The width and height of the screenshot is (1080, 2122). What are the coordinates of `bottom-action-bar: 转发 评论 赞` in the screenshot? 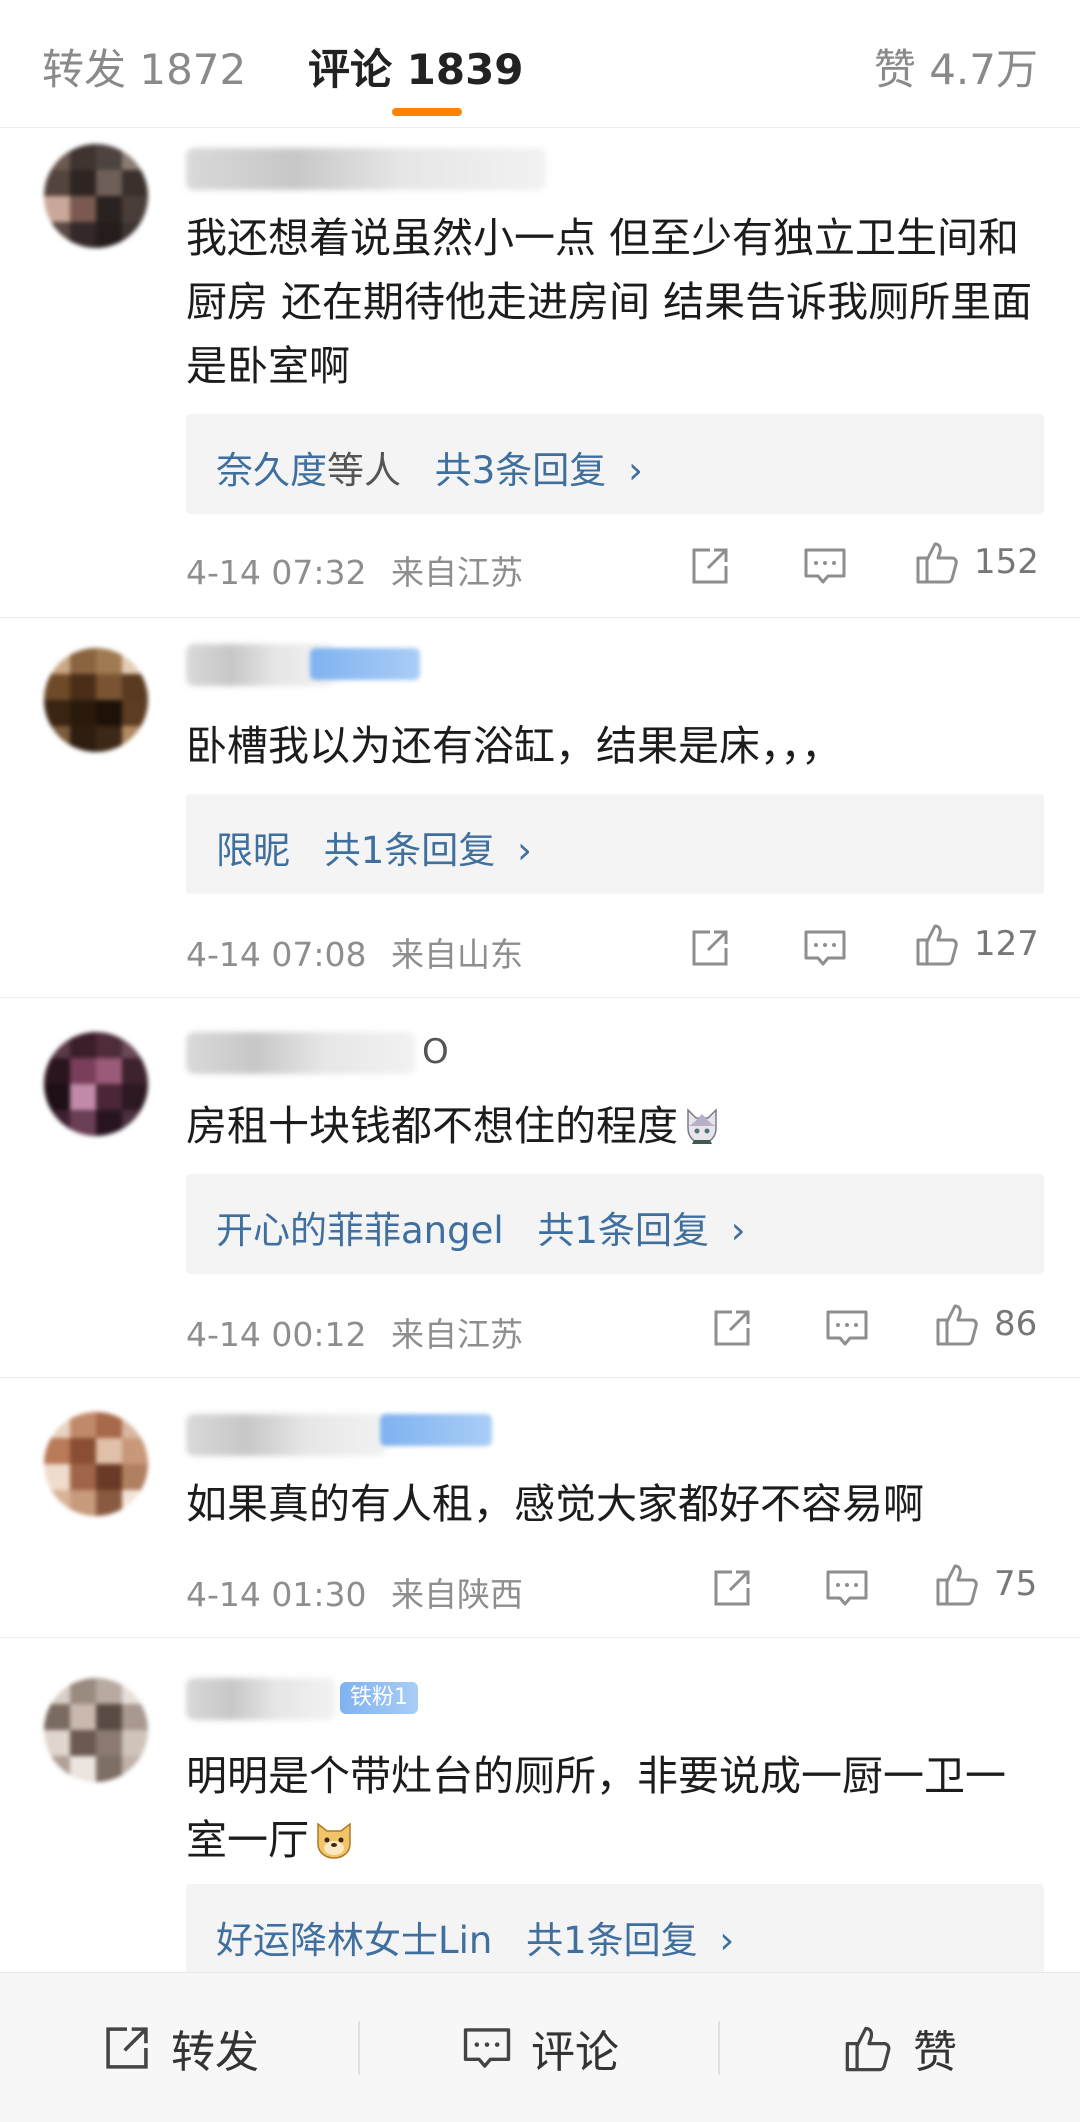 It's located at (540, 2047).